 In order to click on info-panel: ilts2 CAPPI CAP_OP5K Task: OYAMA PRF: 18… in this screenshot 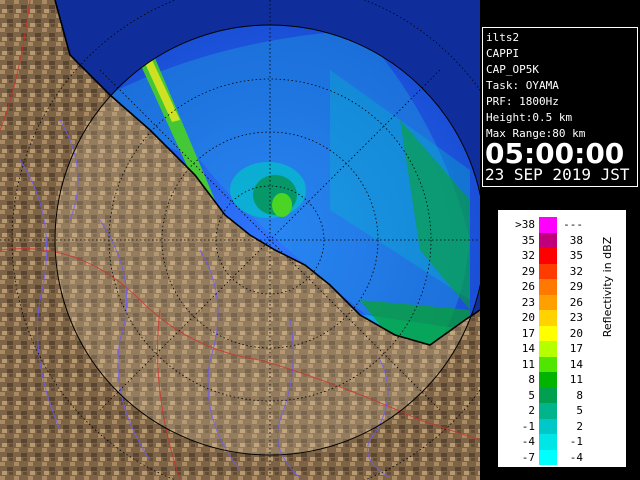, I will do `click(560, 107)`.